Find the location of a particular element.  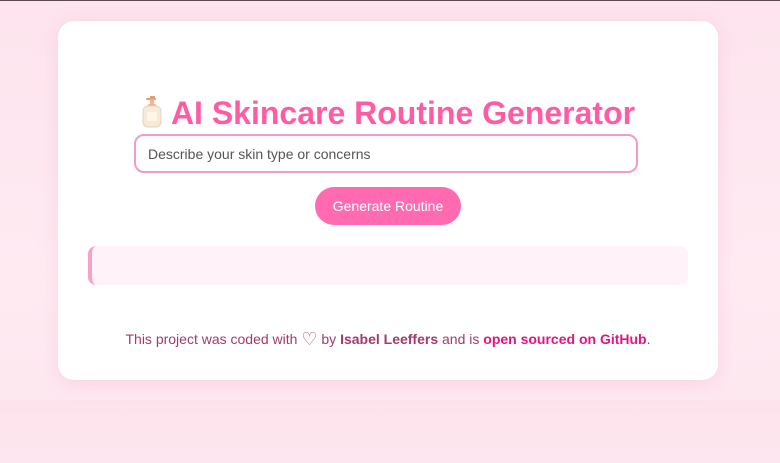

footer-prefix: This project was coded with is located at coordinates (211, 339).